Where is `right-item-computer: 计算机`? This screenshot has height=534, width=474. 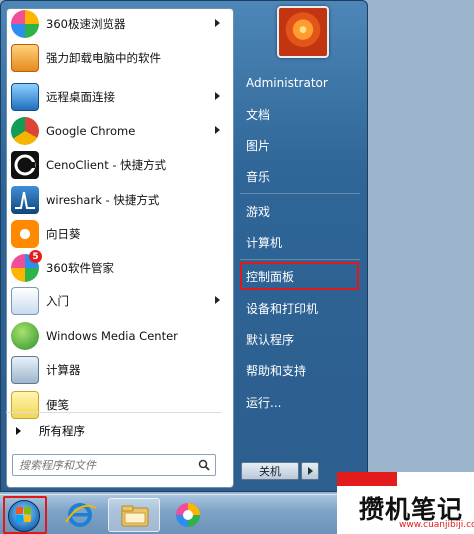
right-item-computer: 计算机 is located at coordinates (301, 242).